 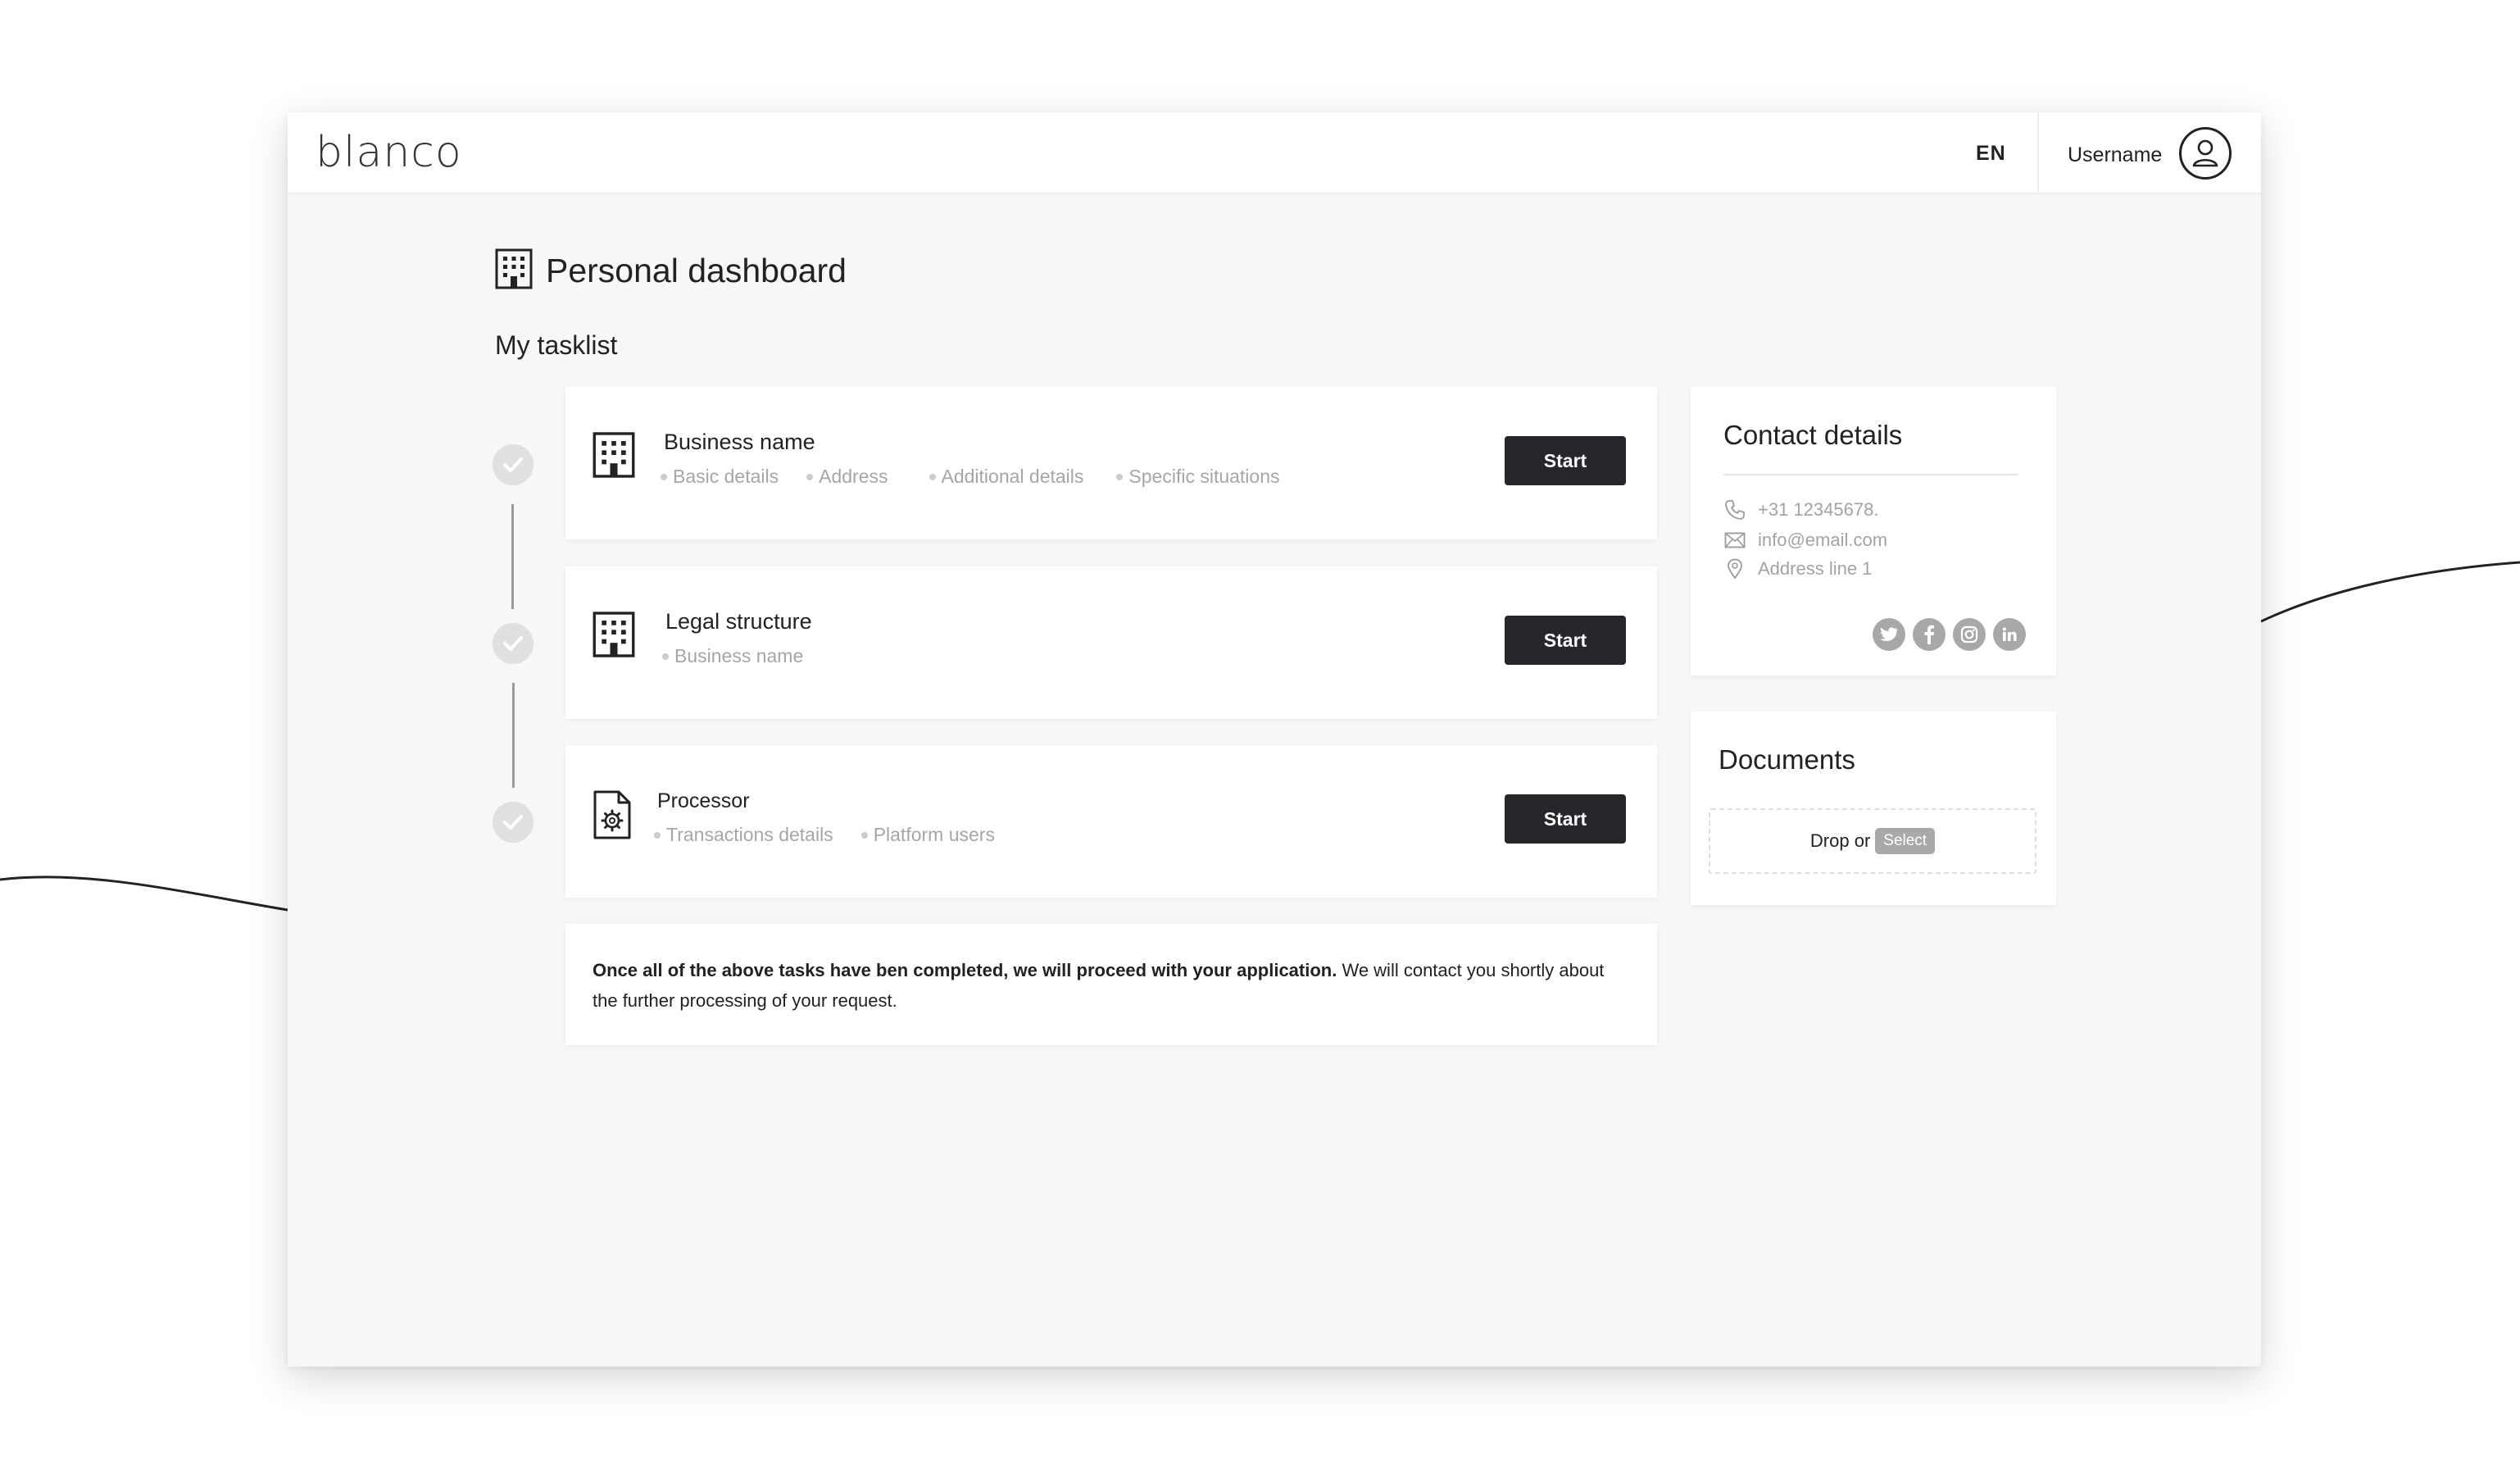 I want to click on language-switcher: EN, so click(x=1991, y=154).